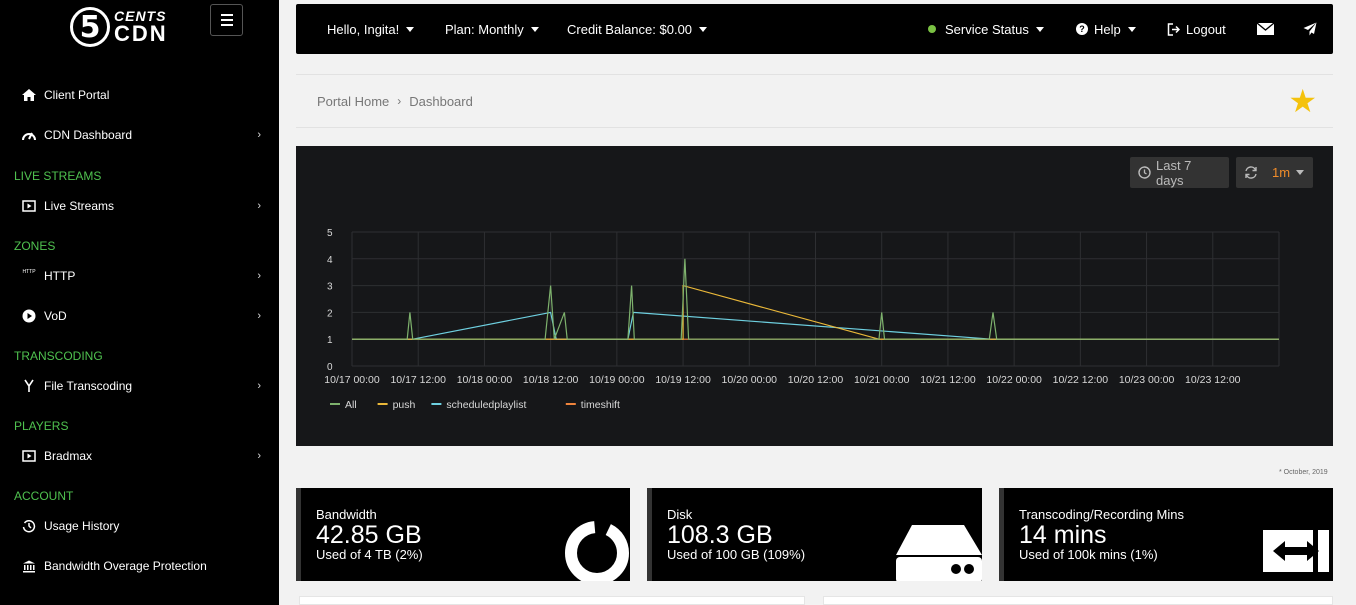 This screenshot has height=605, width=1356. Describe the element at coordinates (139, 526) in the screenshot. I see `sidebar-item-usage-history: Usage History` at that location.